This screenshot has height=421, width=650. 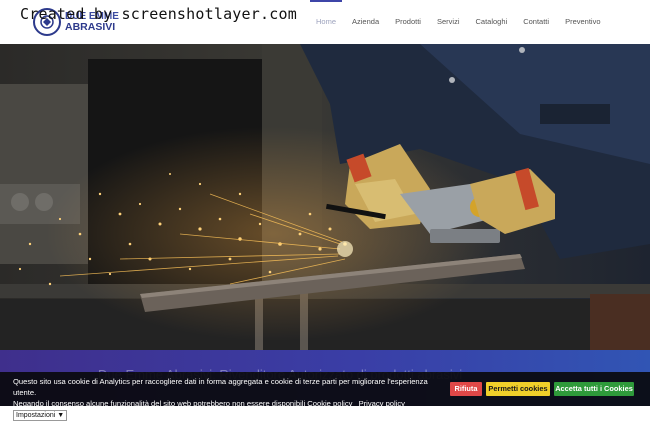 What do you see at coordinates (158, 14) in the screenshot?
I see `watermark-text: Created by screenshotlayer.com` at bounding box center [158, 14].